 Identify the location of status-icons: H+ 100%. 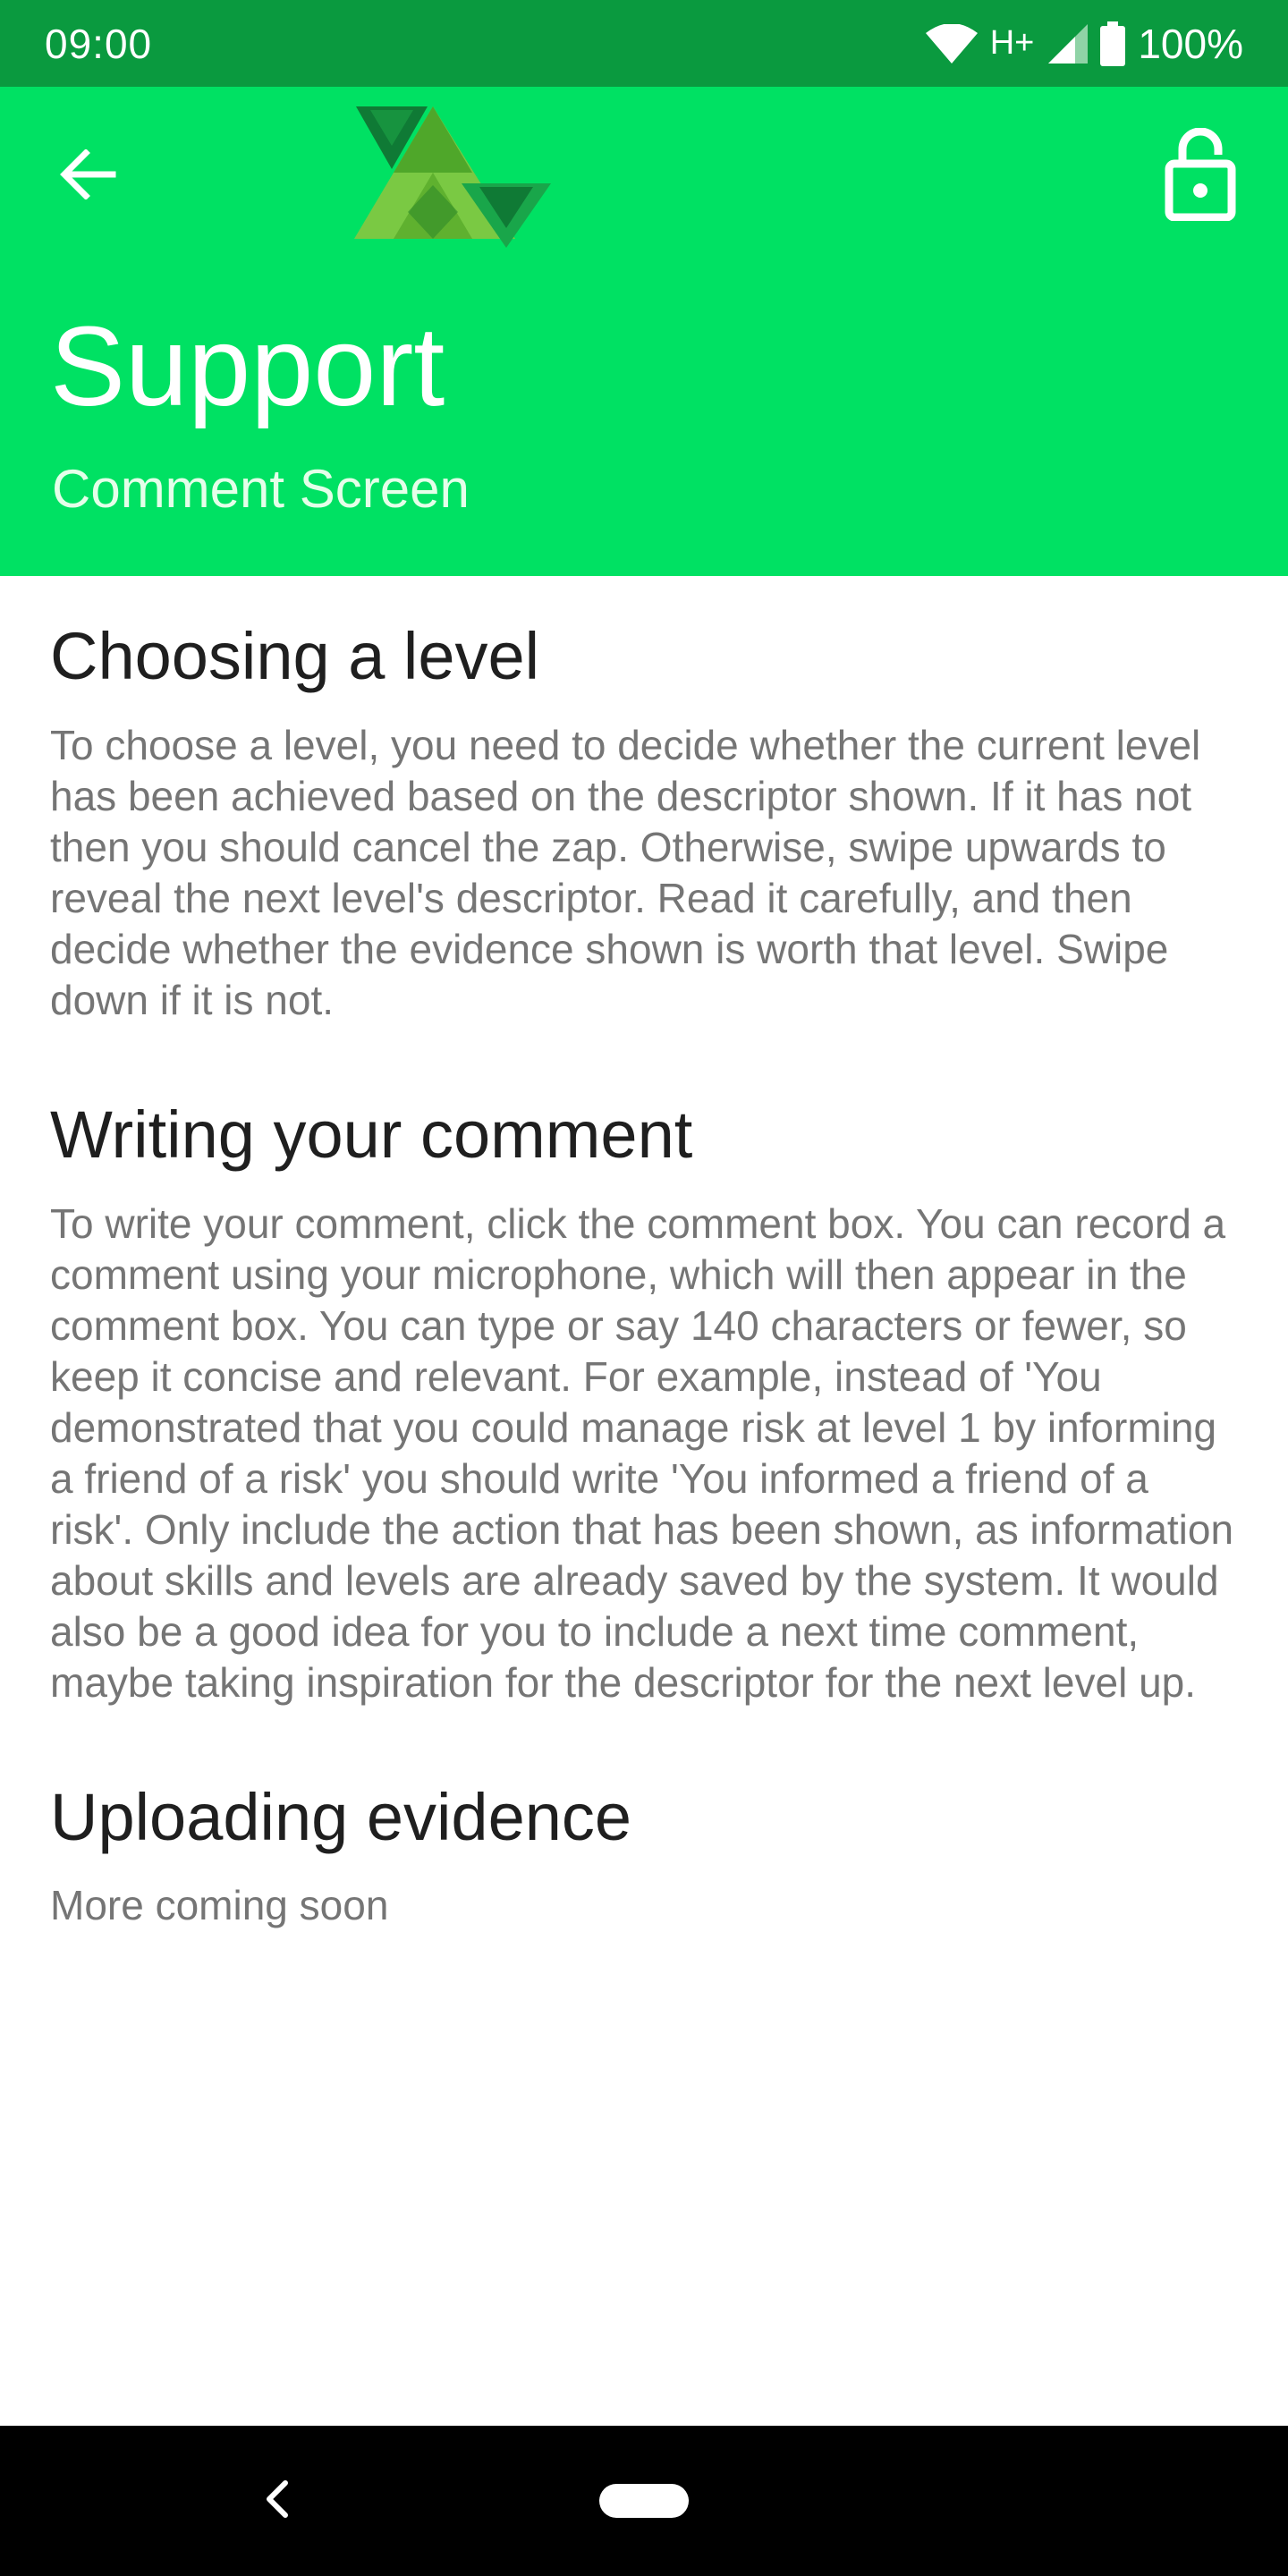
(1084, 44).